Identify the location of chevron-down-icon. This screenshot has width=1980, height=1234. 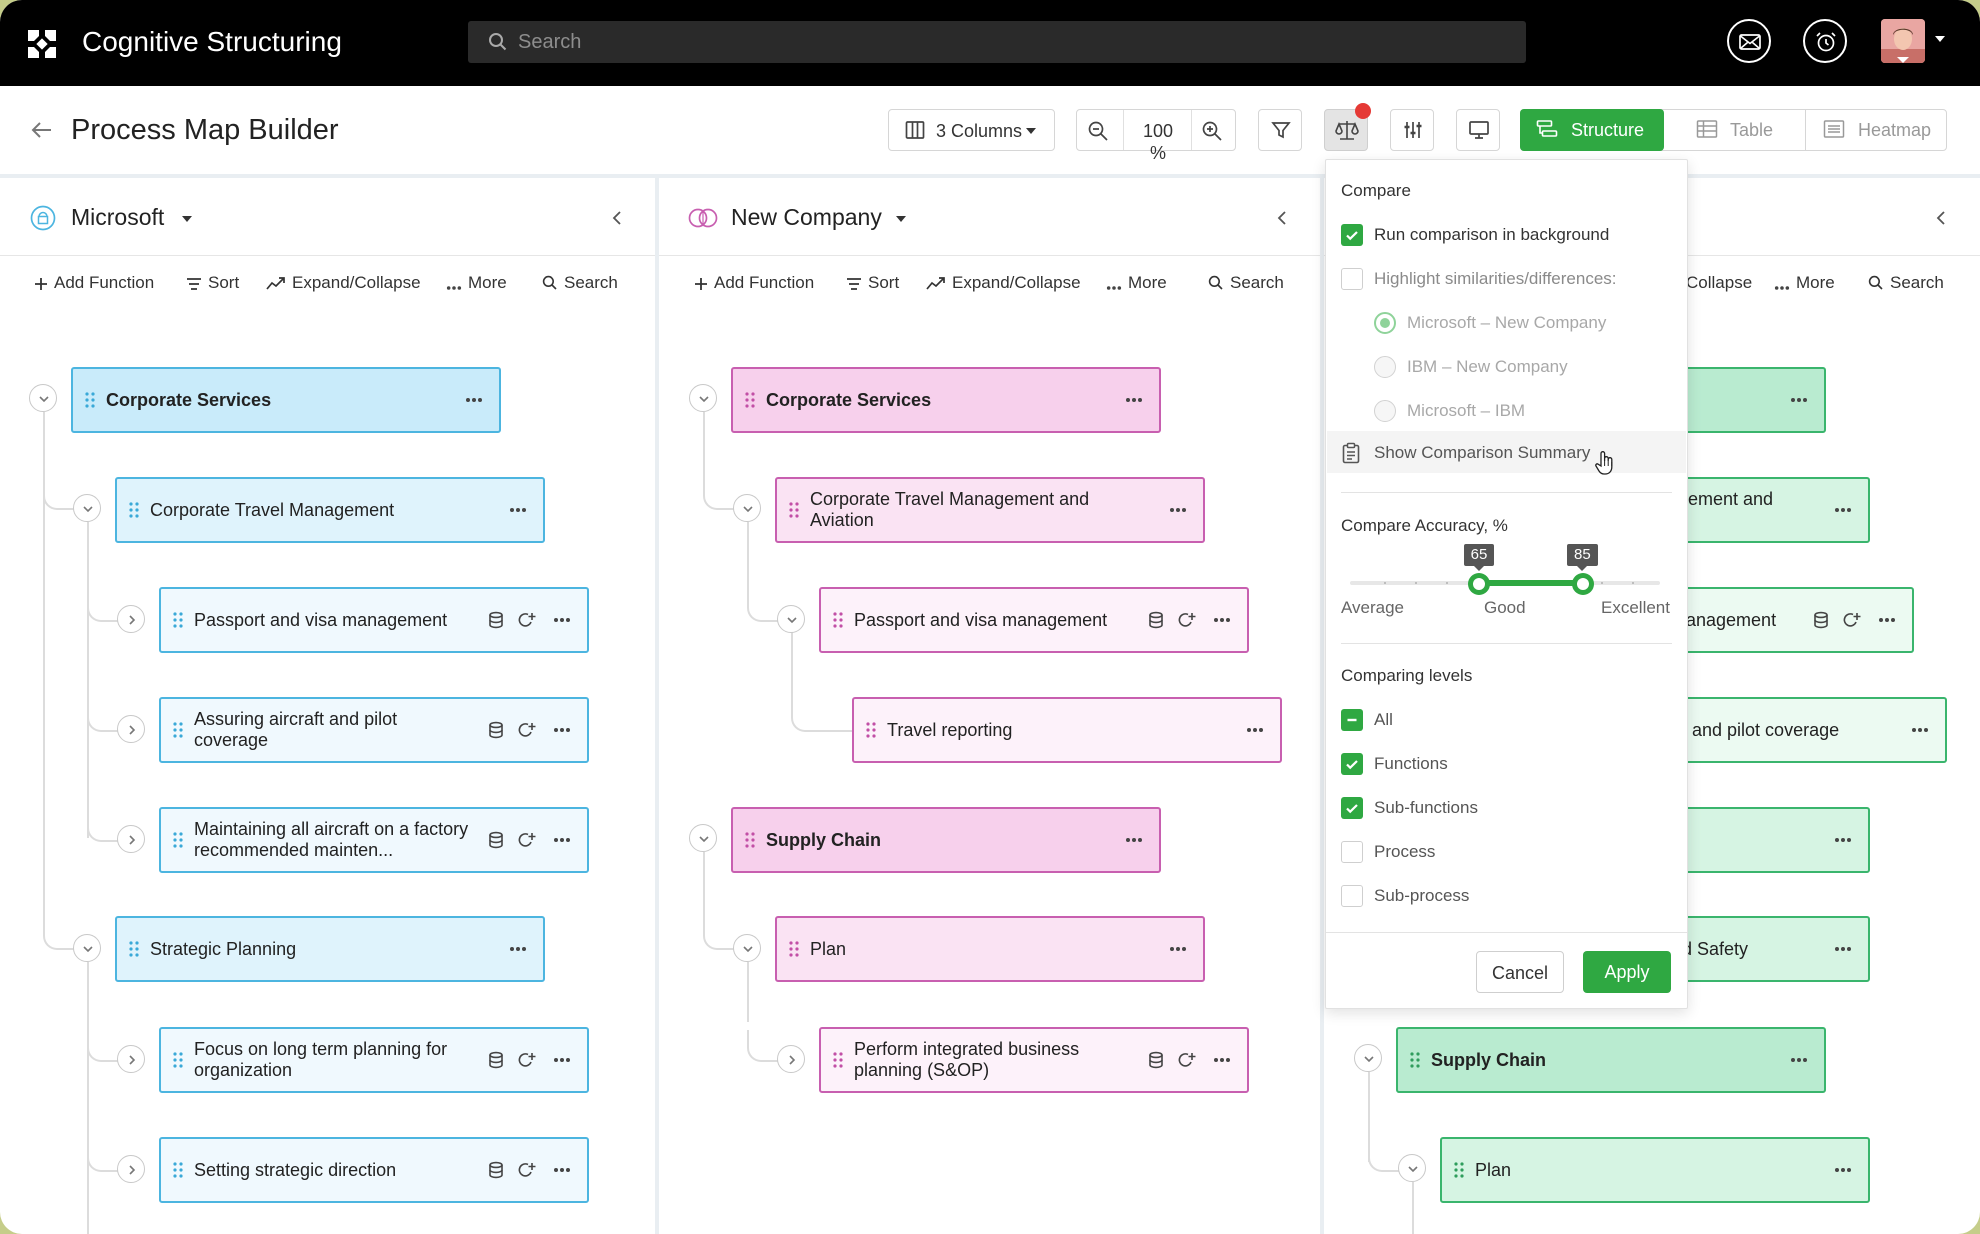
(1940, 39).